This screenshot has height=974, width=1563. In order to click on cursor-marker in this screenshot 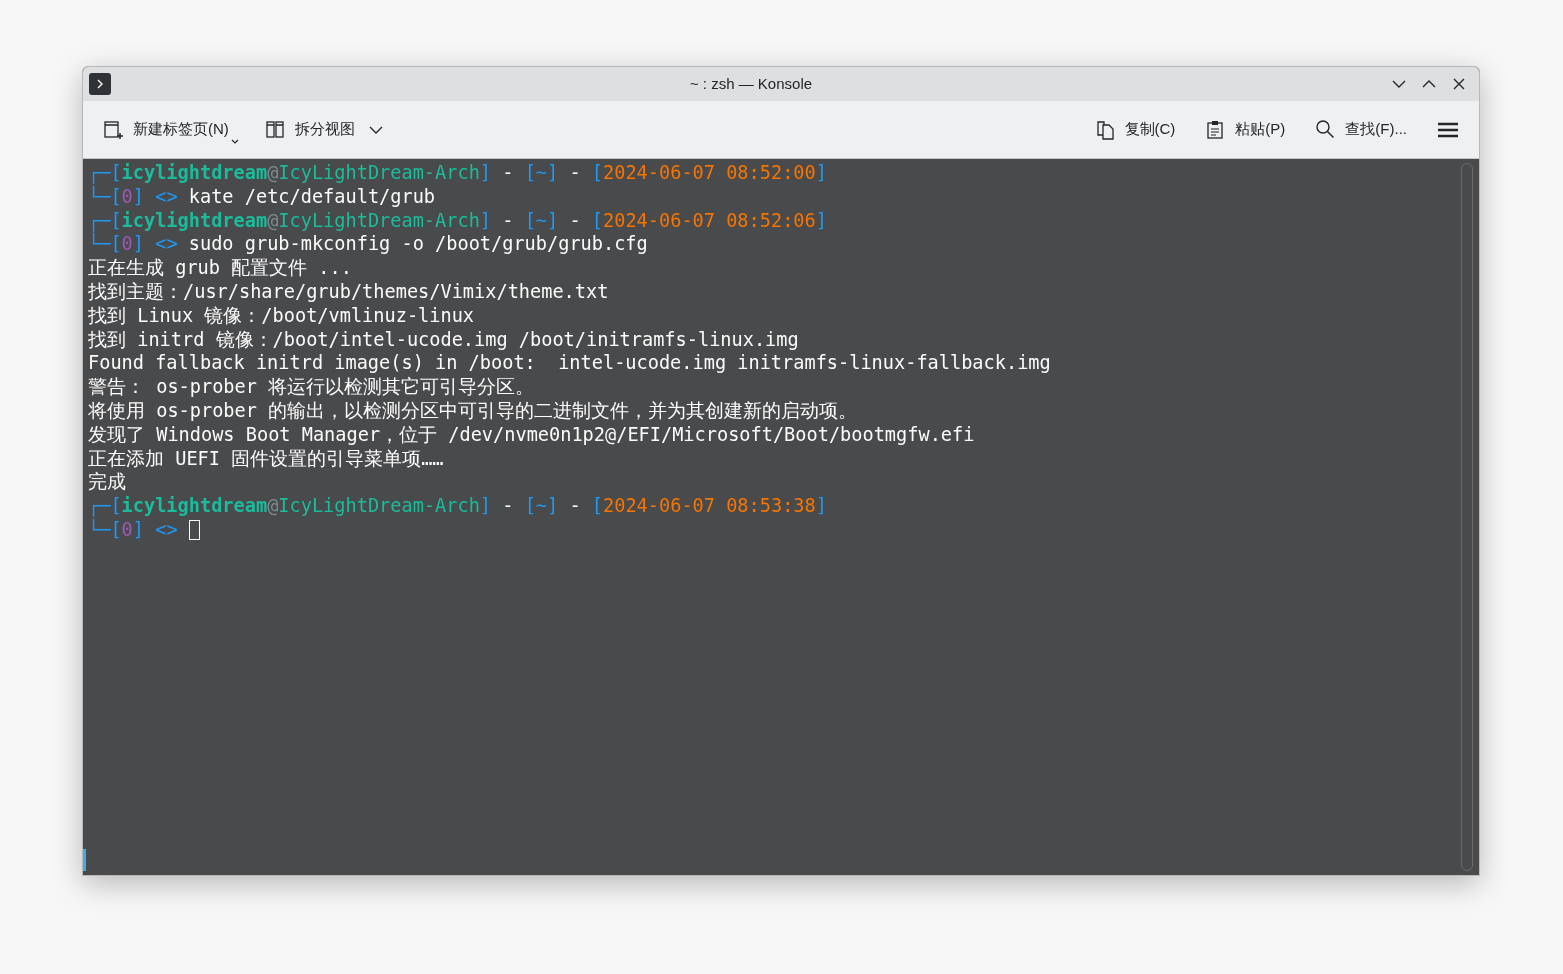, I will do `click(84, 860)`.